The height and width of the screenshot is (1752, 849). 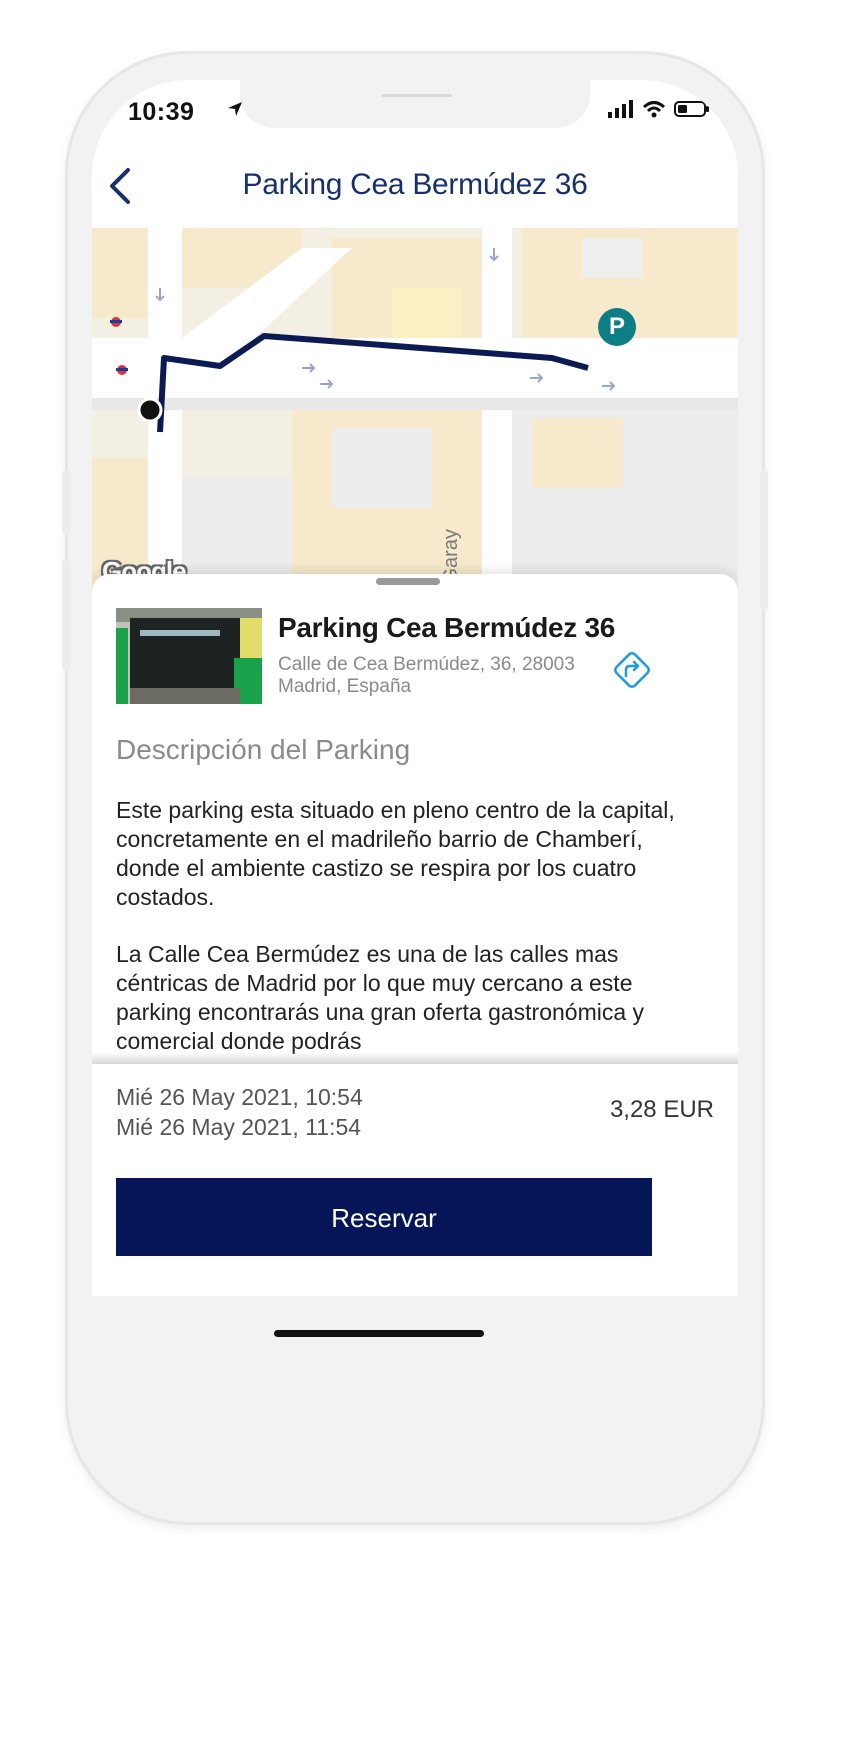 I want to click on parking-name: Parking Cea Bermúdez 36, so click(x=447, y=627).